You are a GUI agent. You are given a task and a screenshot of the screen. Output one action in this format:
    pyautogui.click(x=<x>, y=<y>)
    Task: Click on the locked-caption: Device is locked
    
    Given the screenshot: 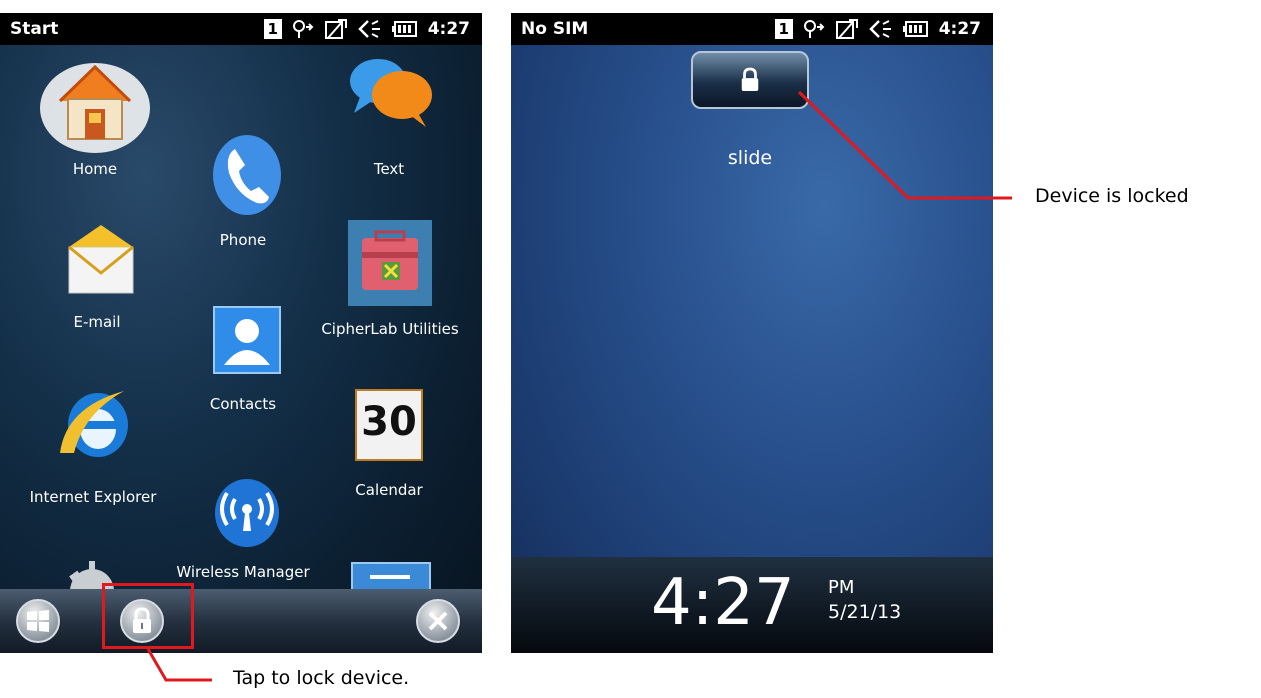 What is the action you would take?
    pyautogui.click(x=1112, y=196)
    